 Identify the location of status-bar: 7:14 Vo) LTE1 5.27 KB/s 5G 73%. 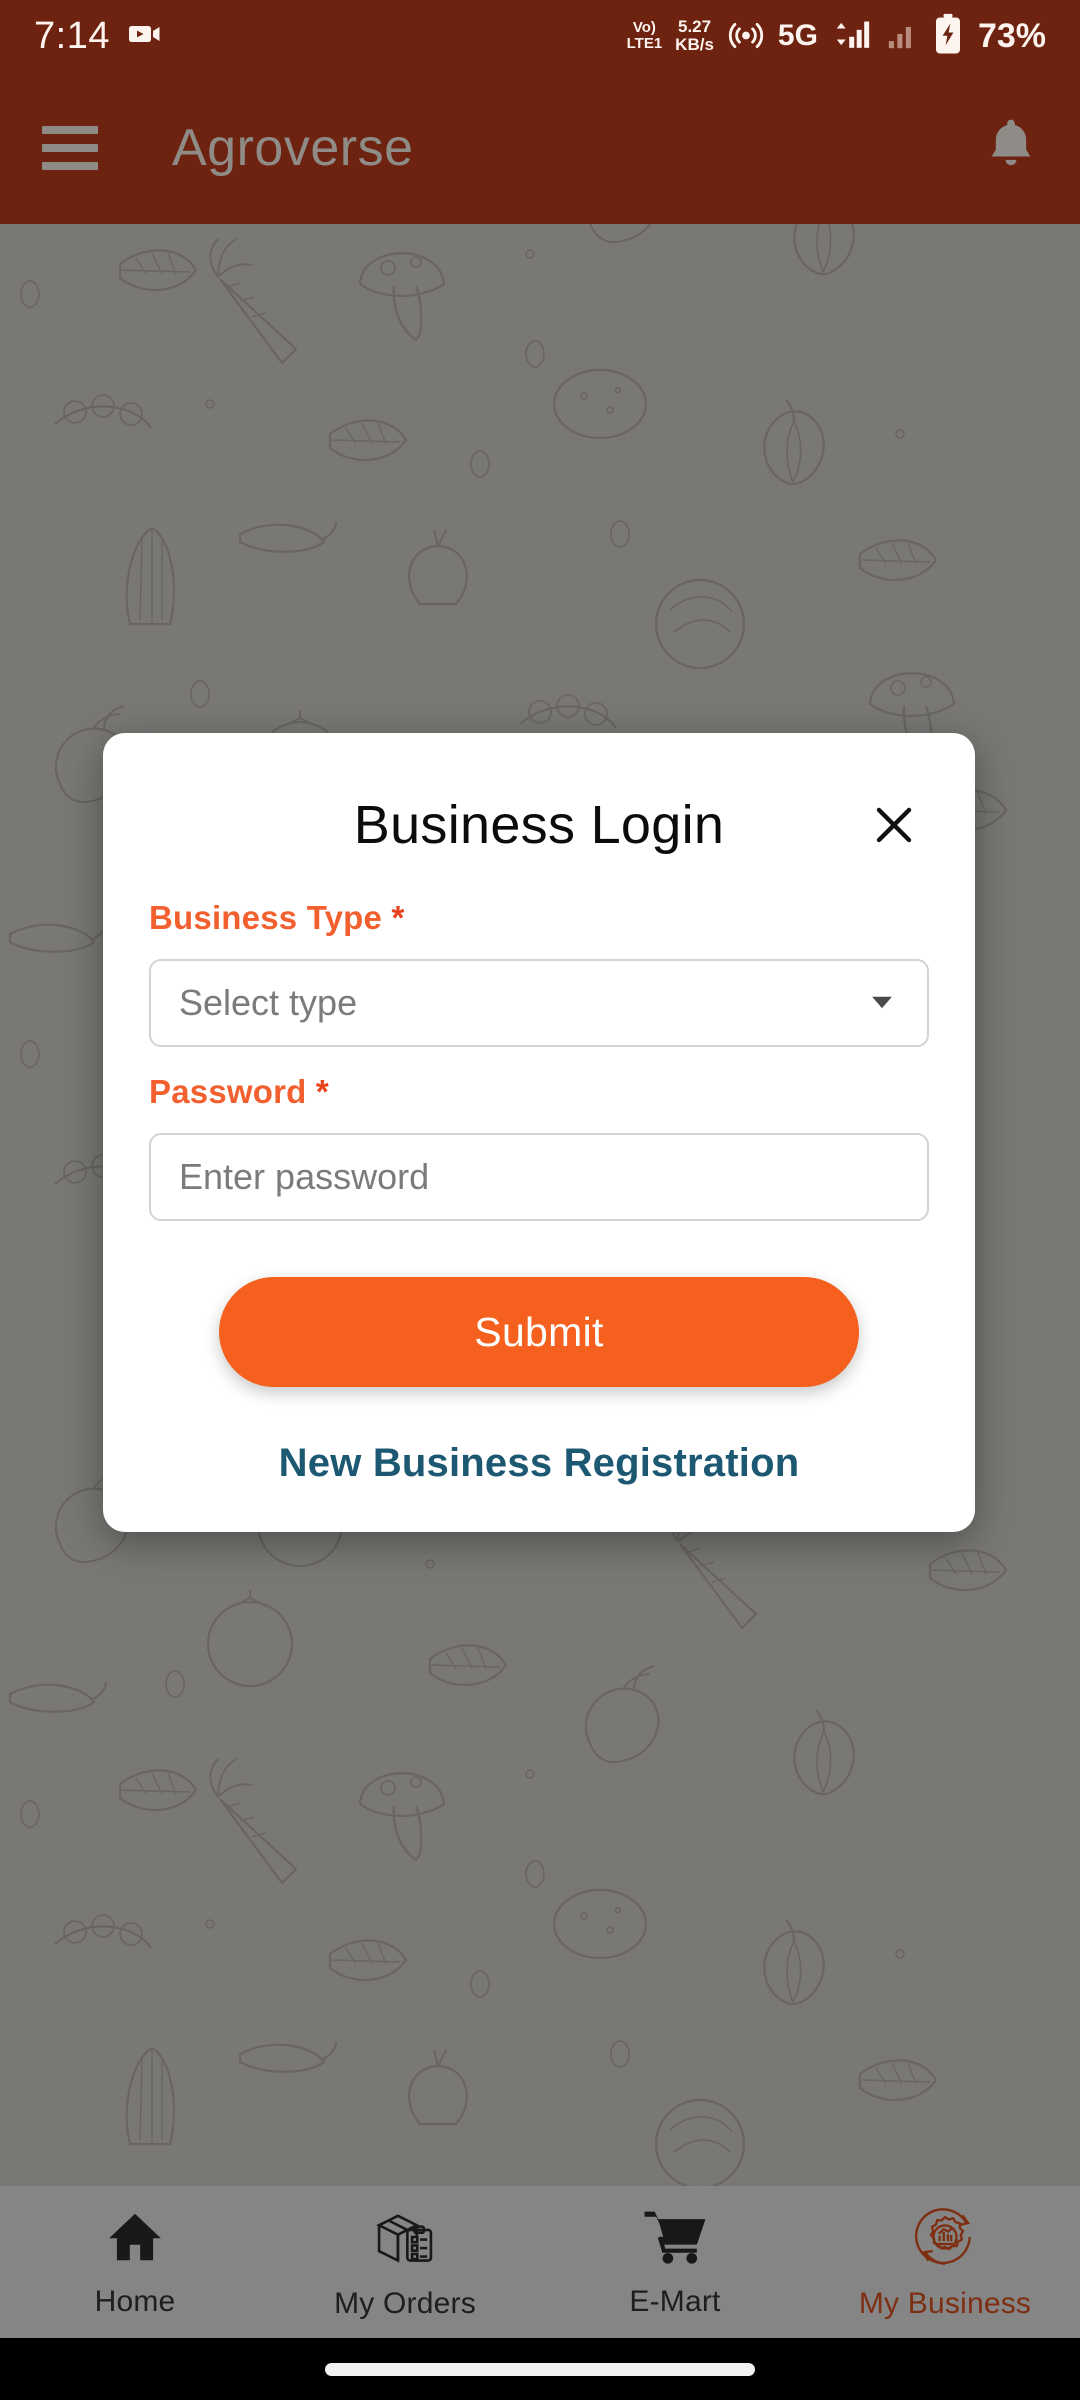
(540, 36).